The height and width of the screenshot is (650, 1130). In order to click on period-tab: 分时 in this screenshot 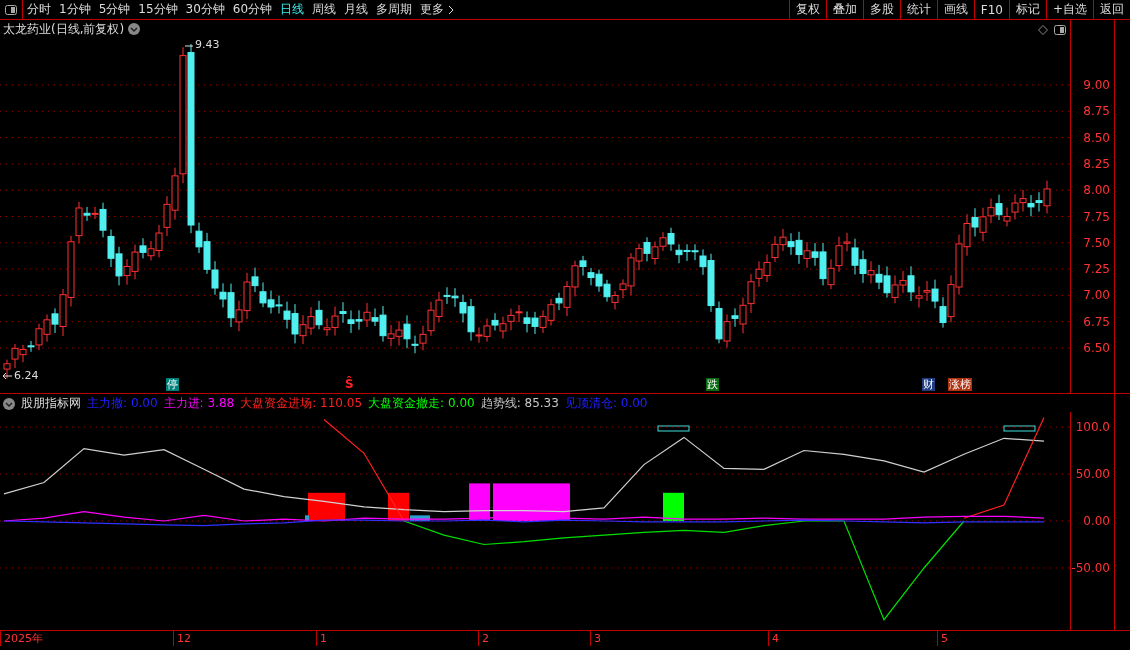, I will do `click(39, 9)`.